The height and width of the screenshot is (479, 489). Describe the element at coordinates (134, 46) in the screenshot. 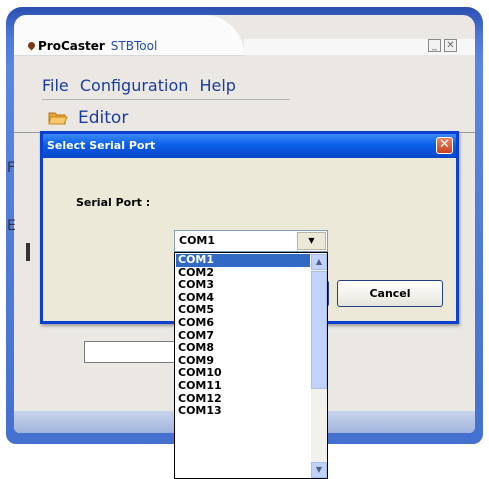

I see `app-subtitle: STBTool` at that location.